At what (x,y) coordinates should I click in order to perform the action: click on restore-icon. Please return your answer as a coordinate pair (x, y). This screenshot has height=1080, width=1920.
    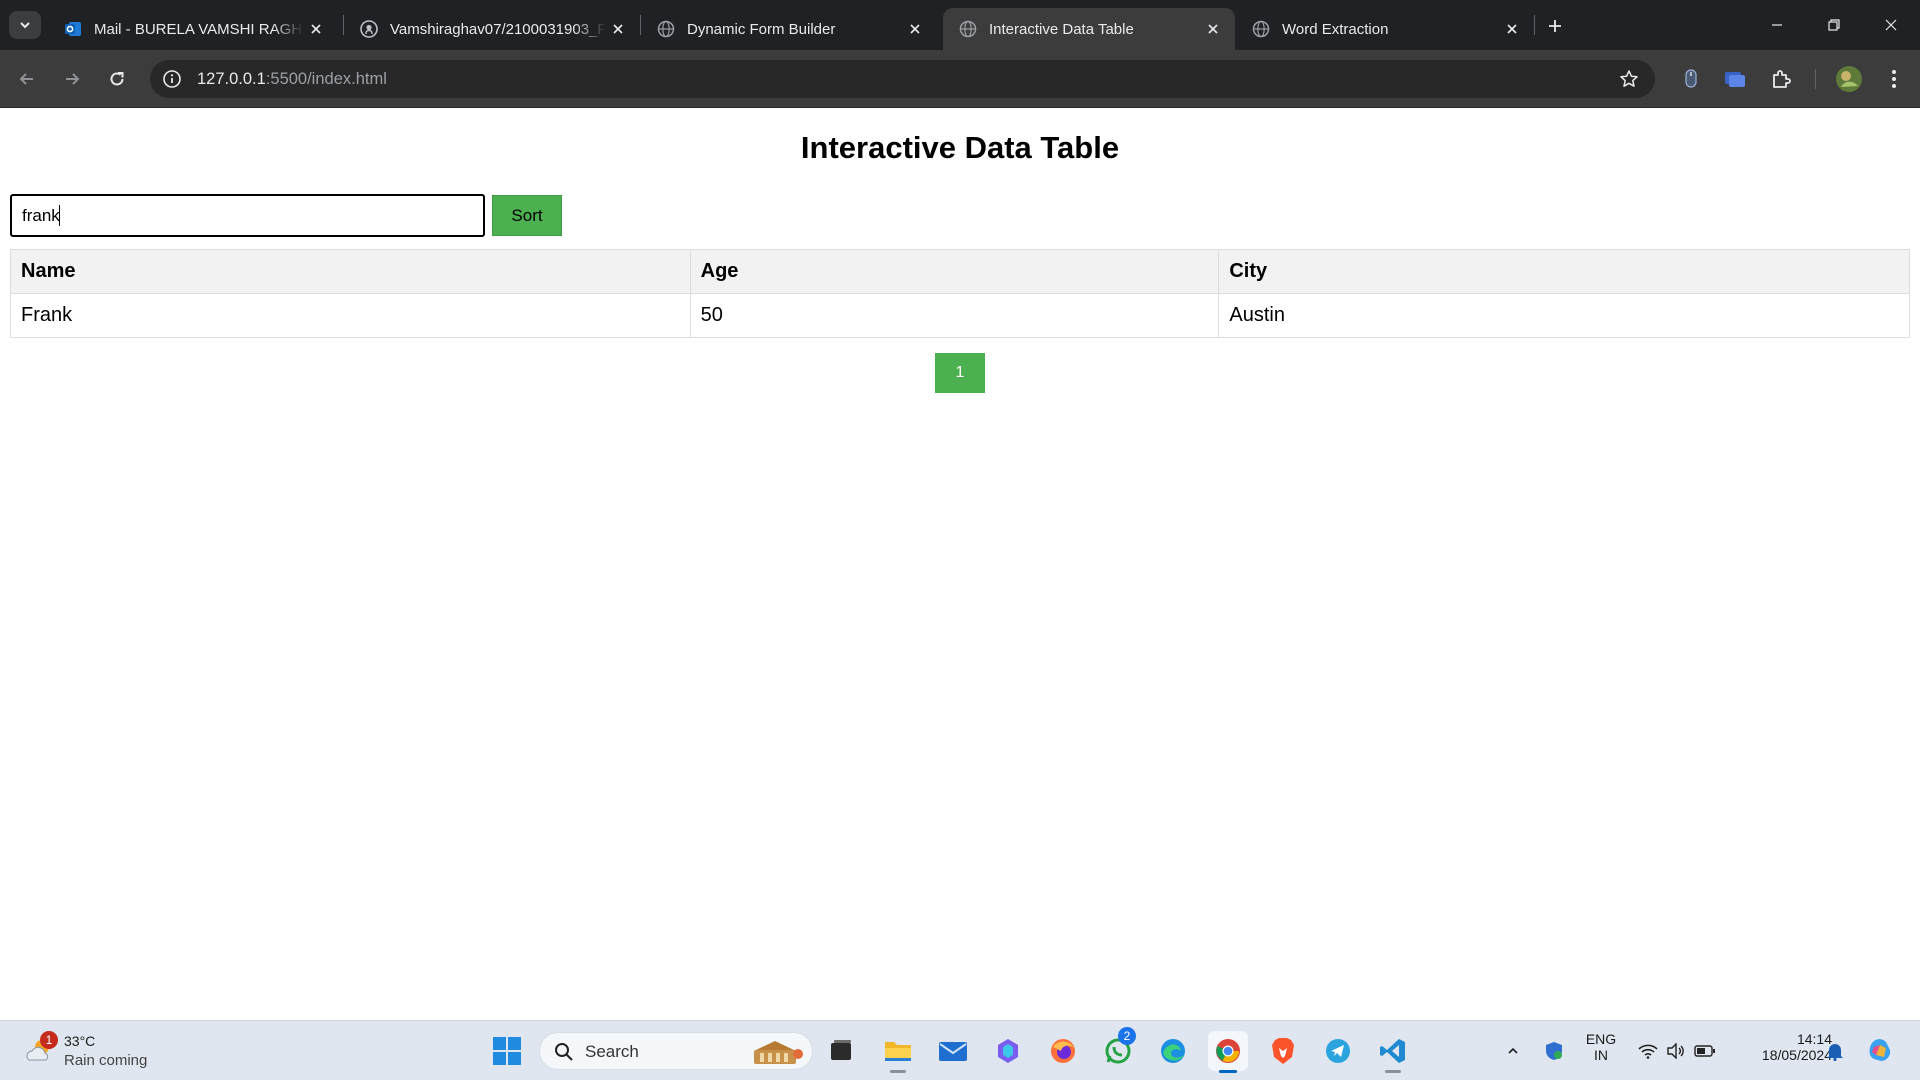
    Looking at the image, I should click on (1834, 25).